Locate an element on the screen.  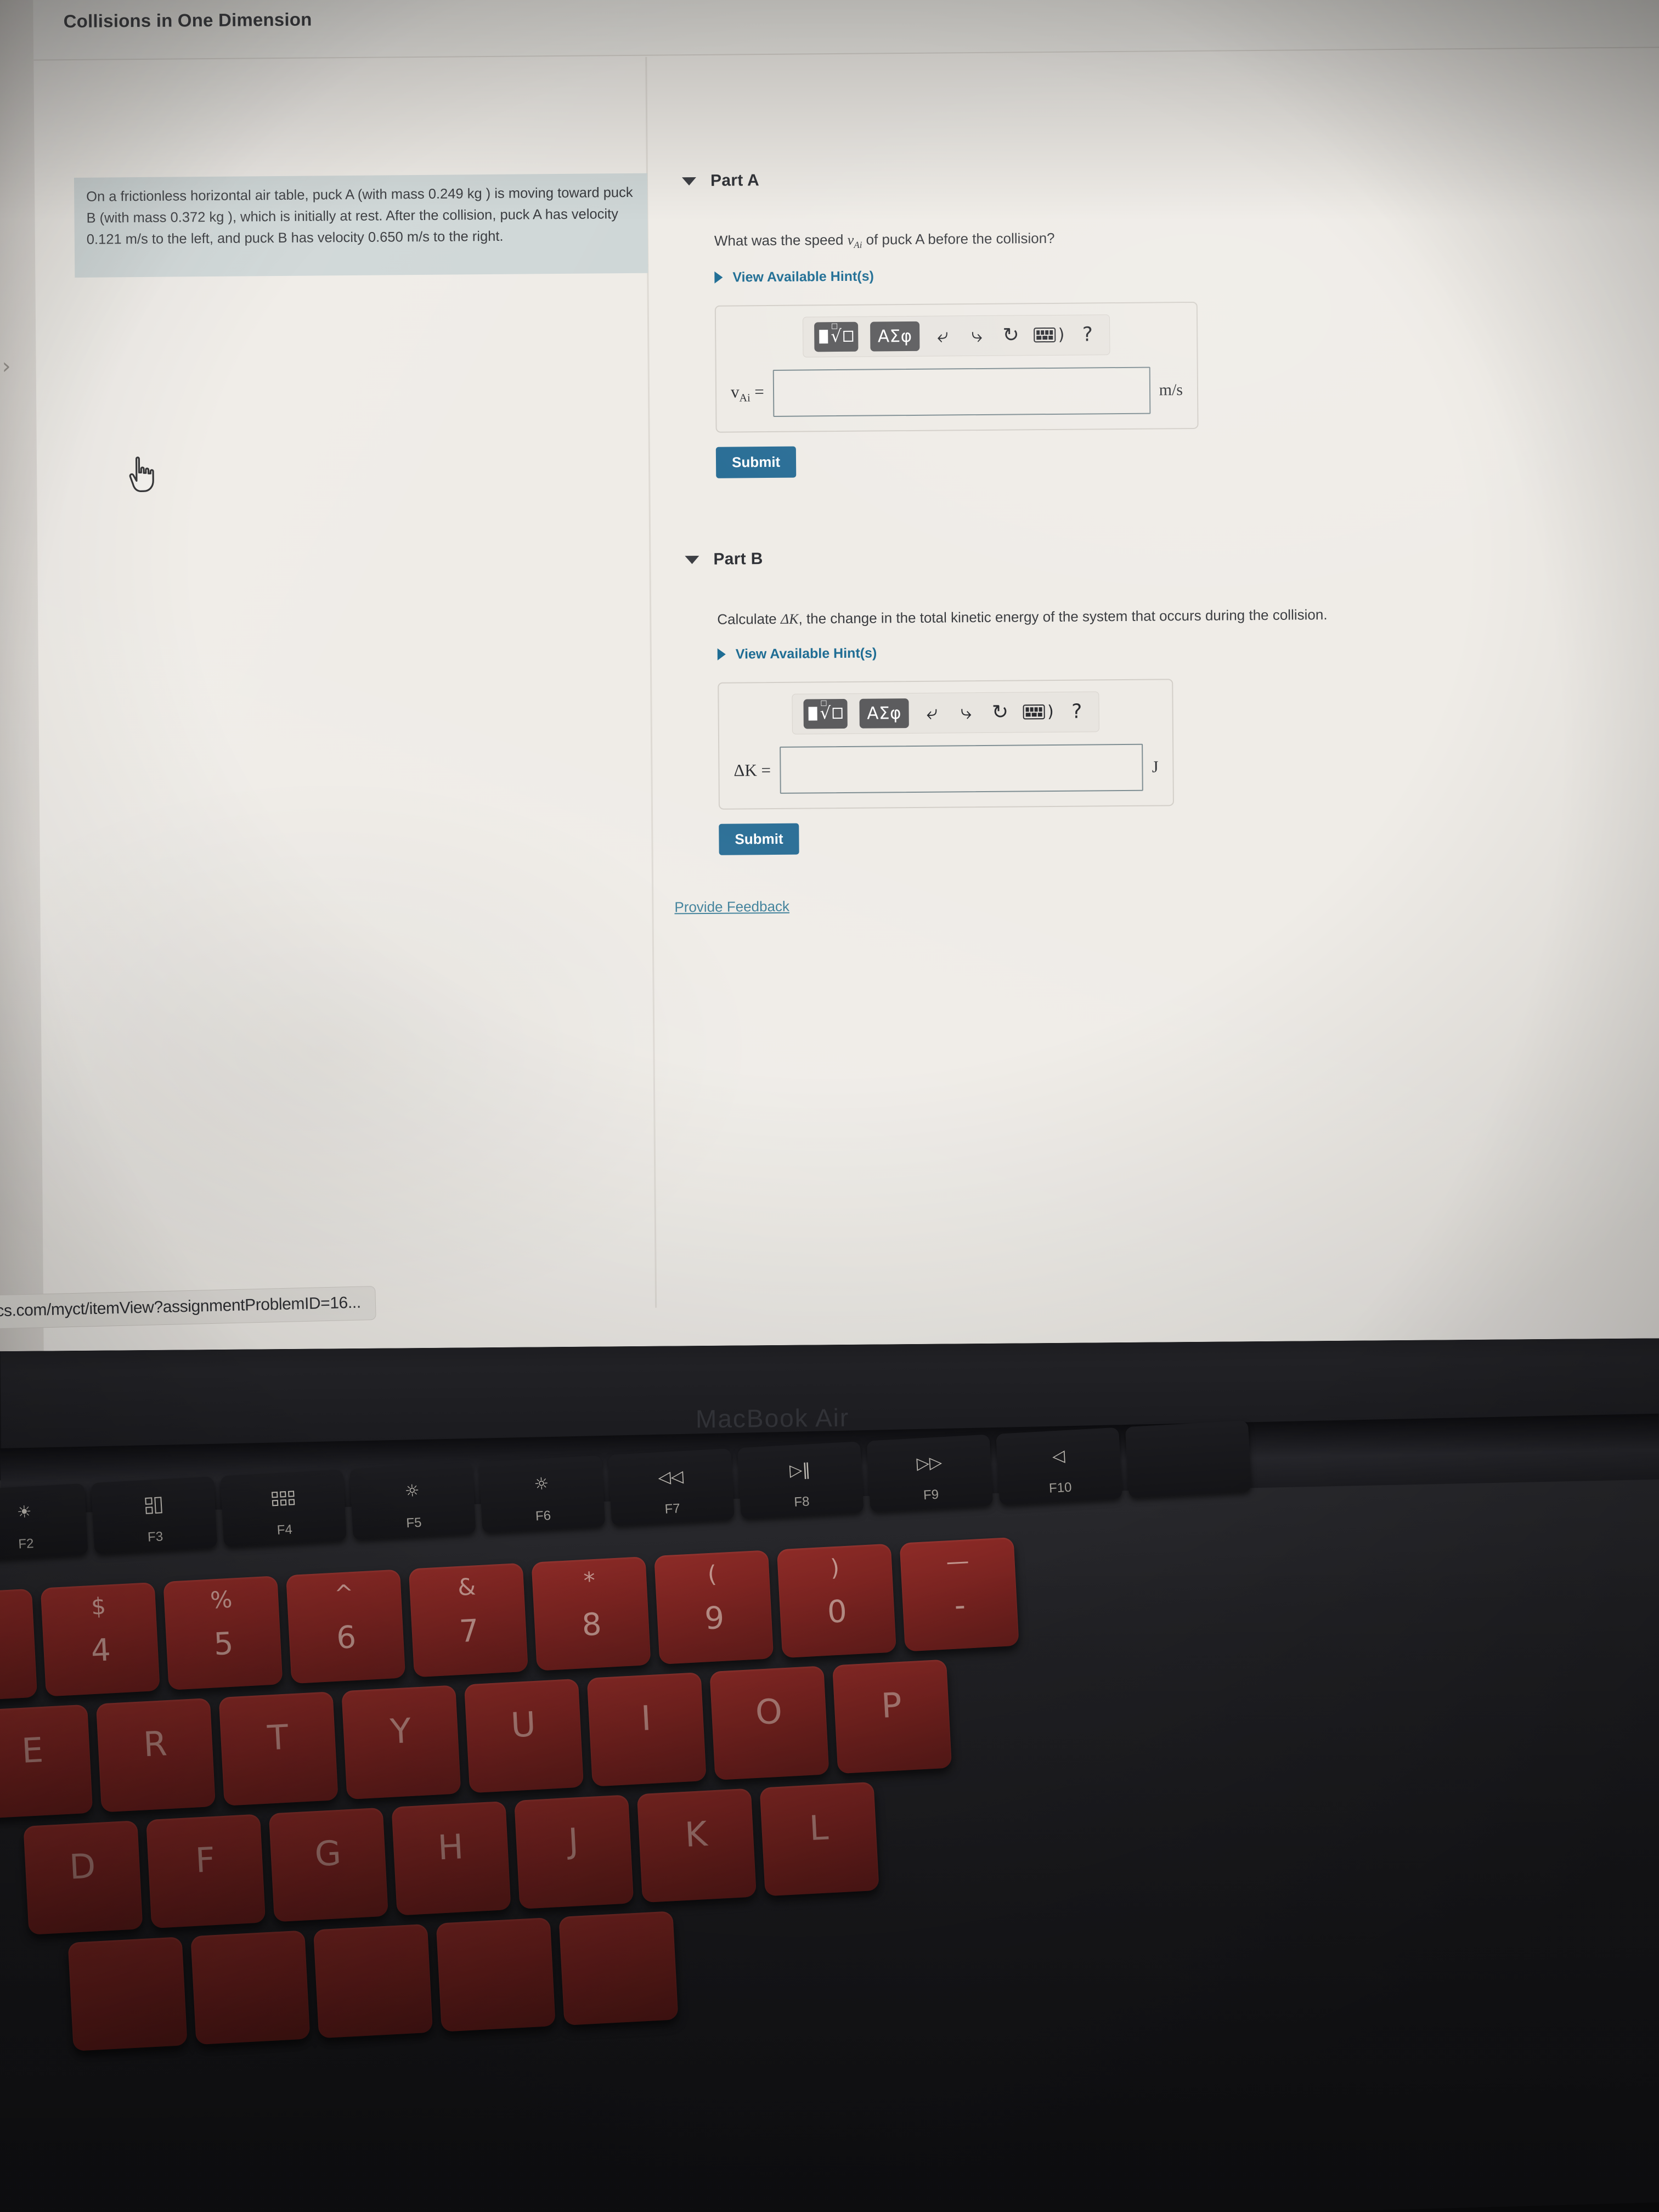
part-a-answer-panel: □ √ ΑΣφ ⤷ ⤷ ↻) ? vAi = m/s is located at coordinates (957, 367).